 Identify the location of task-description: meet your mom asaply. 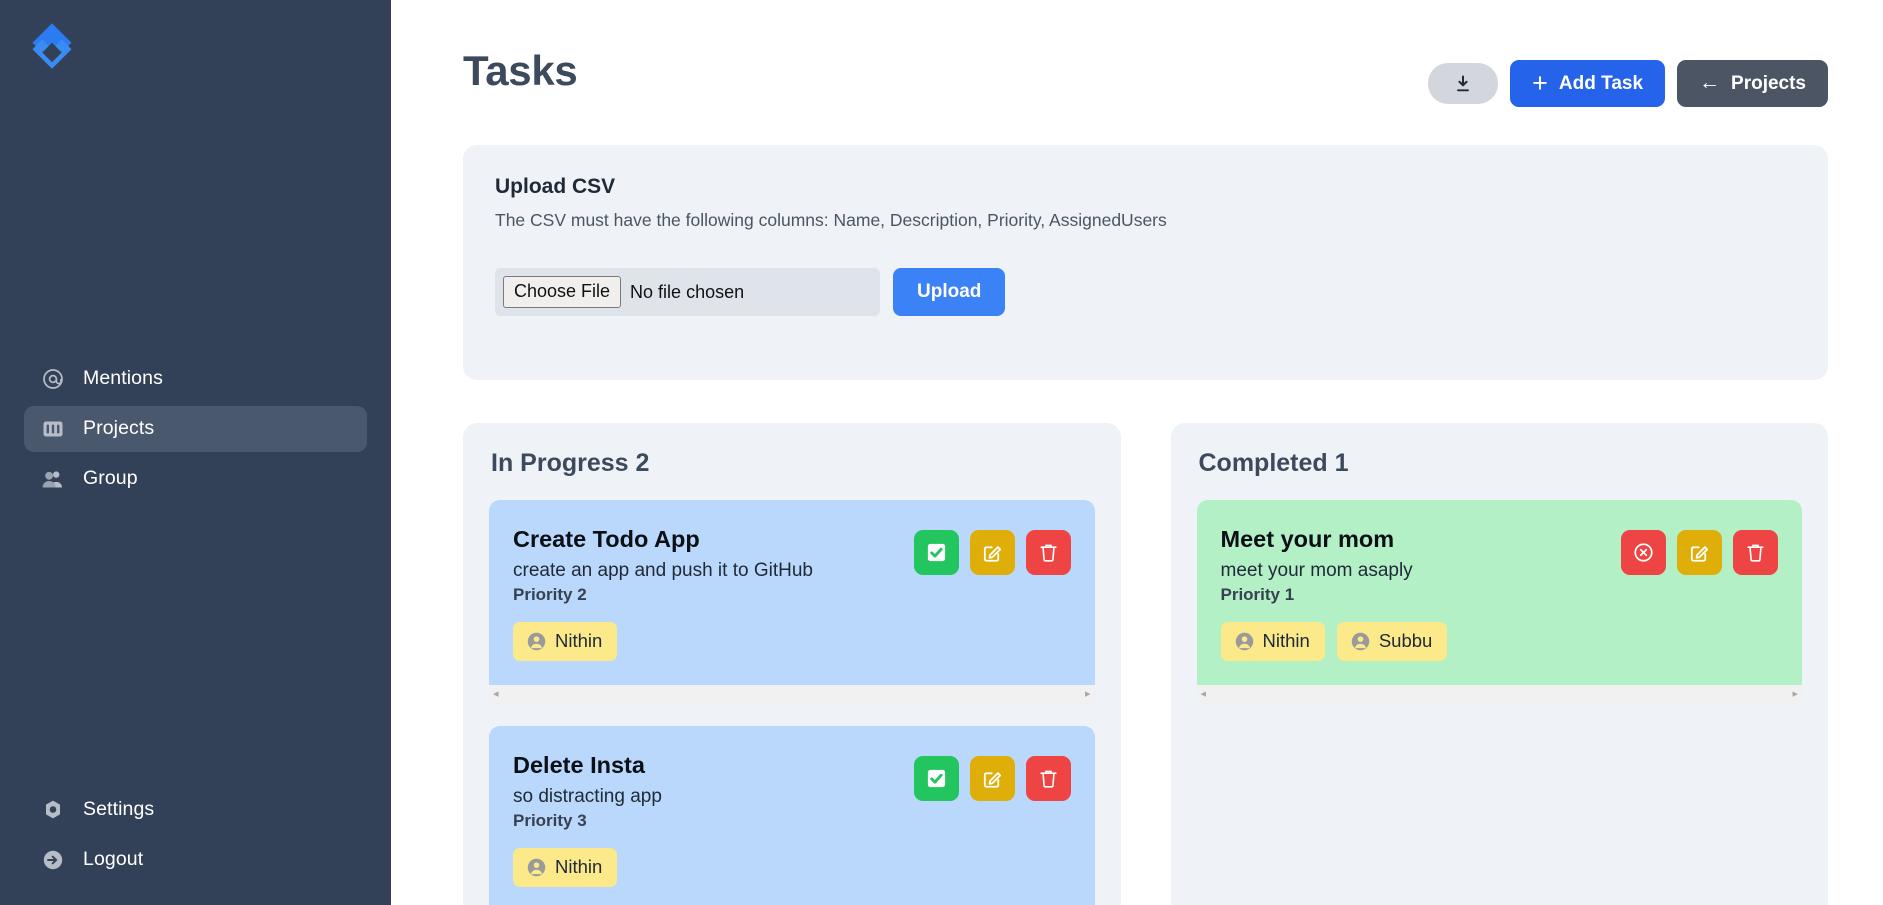
(1316, 571).